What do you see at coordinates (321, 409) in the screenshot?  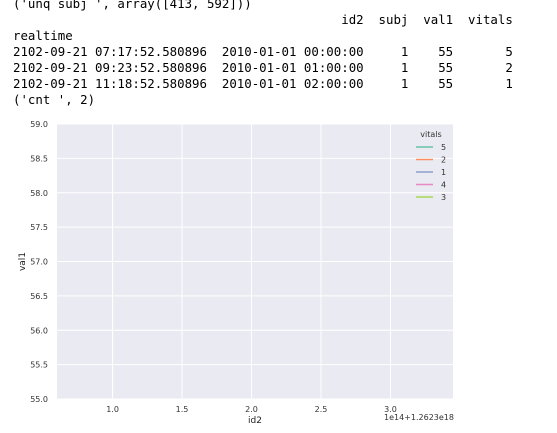 I see `x-tick-label: 2.5` at bounding box center [321, 409].